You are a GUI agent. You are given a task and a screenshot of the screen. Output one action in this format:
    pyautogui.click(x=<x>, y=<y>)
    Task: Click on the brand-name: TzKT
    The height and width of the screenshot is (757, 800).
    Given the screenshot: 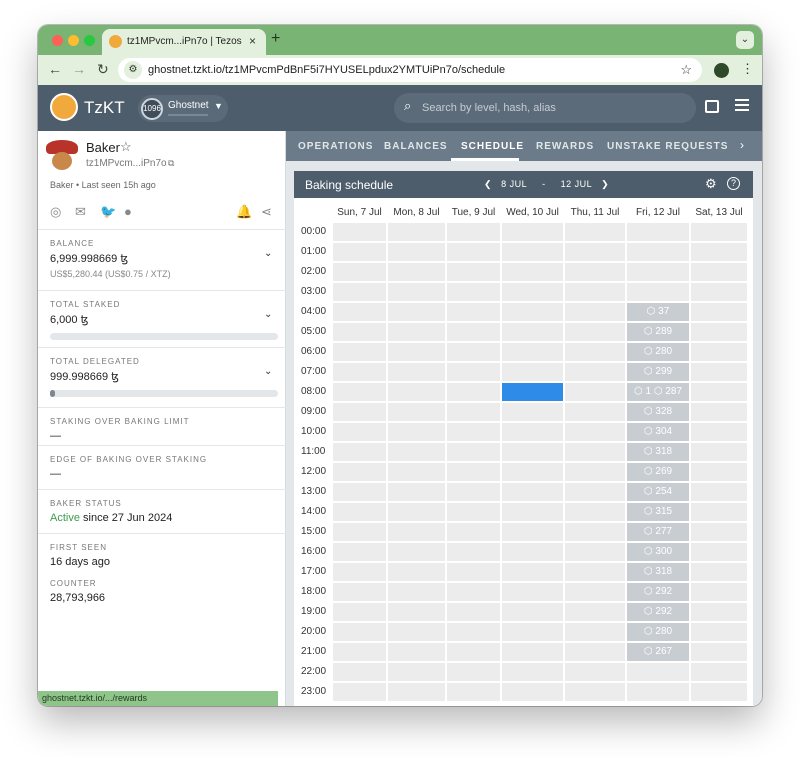 What is the action you would take?
    pyautogui.click(x=104, y=108)
    